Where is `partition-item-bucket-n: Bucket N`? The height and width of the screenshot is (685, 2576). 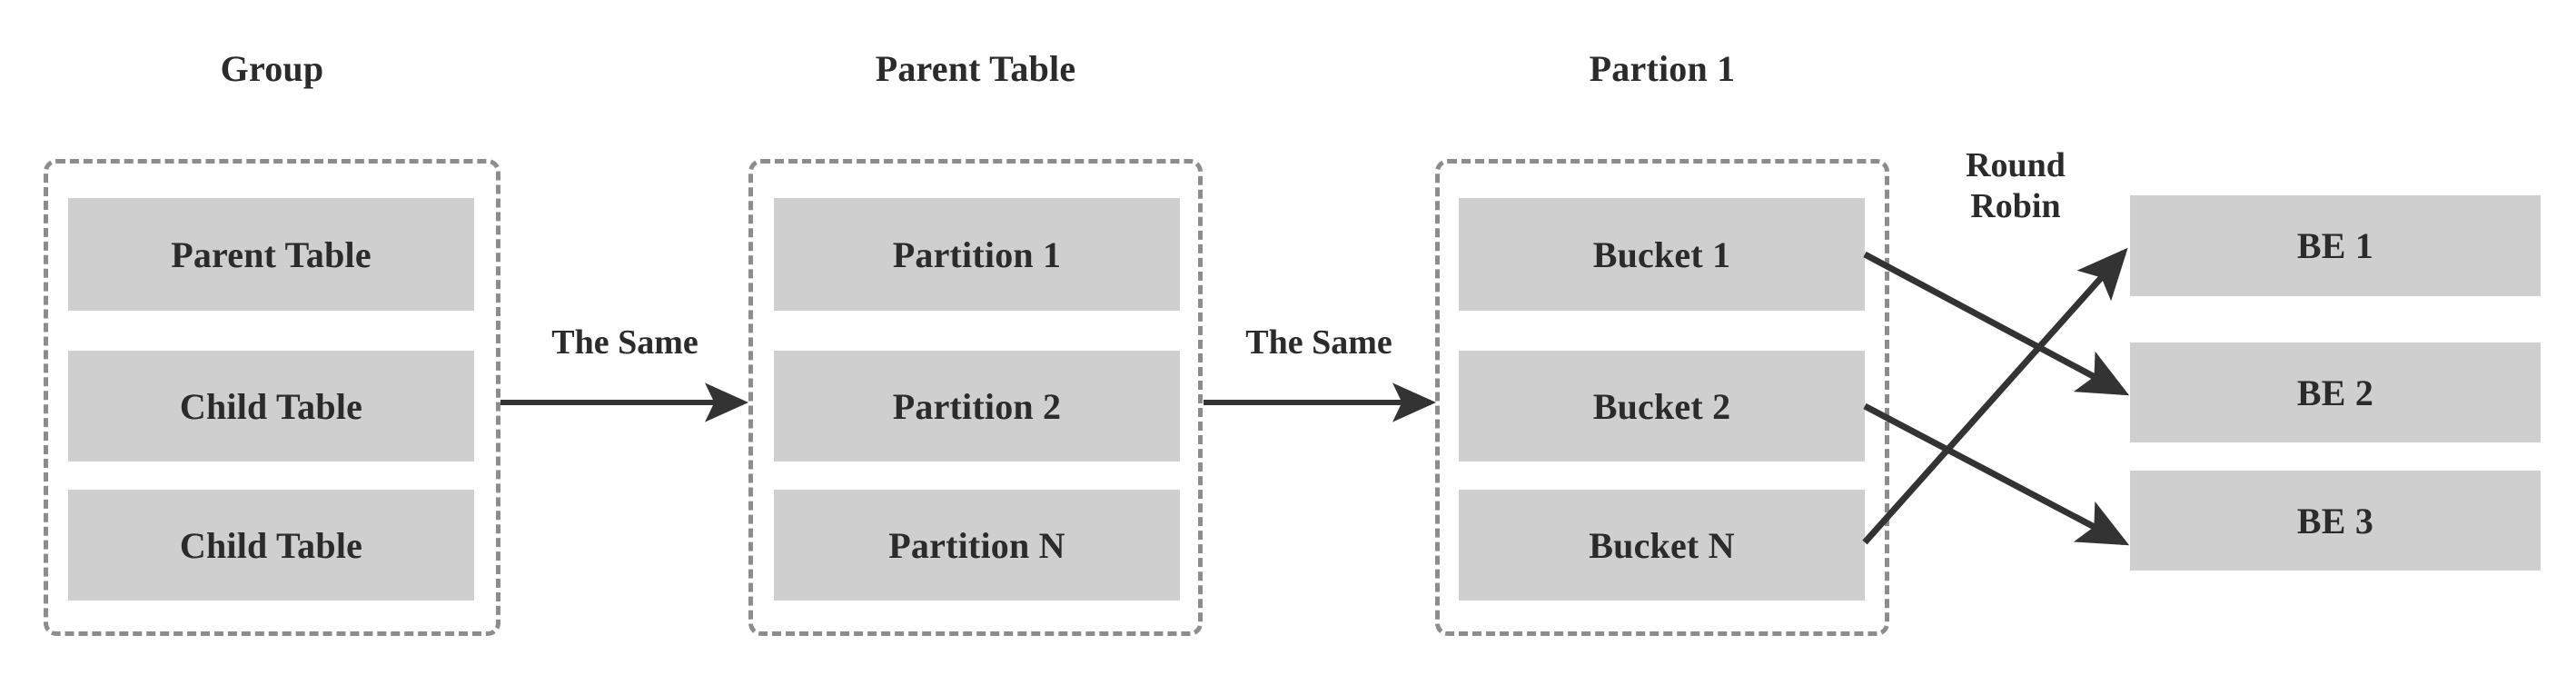 partition-item-bucket-n: Bucket N is located at coordinates (1662, 545).